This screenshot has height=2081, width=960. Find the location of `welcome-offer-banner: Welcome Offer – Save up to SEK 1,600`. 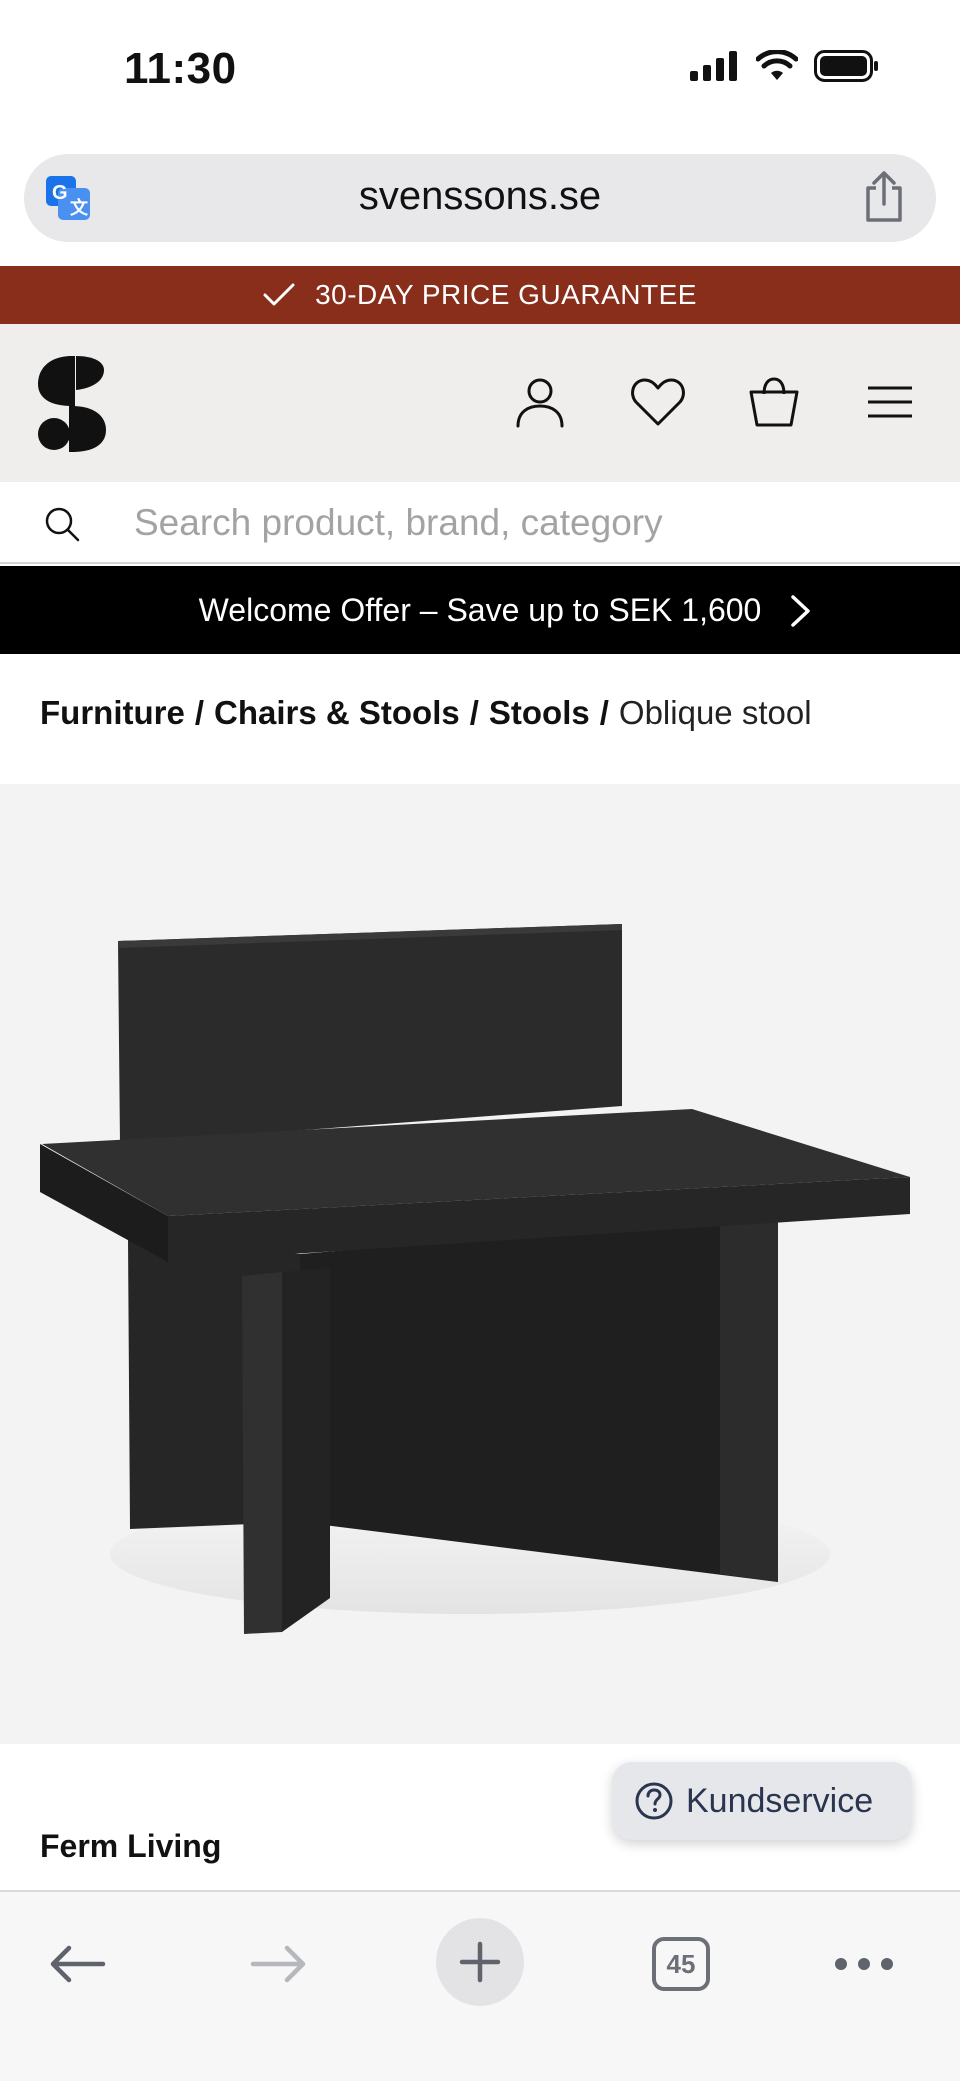

welcome-offer-banner: Welcome Offer – Save up to SEK 1,600 is located at coordinates (480, 610).